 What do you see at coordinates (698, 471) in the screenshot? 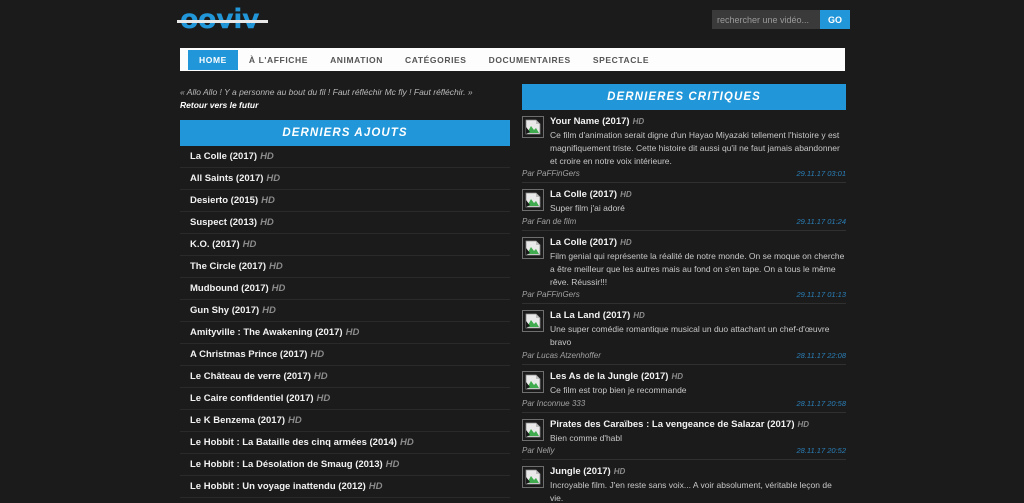
I see `review-movie-title: Jungle (2017) HD` at bounding box center [698, 471].